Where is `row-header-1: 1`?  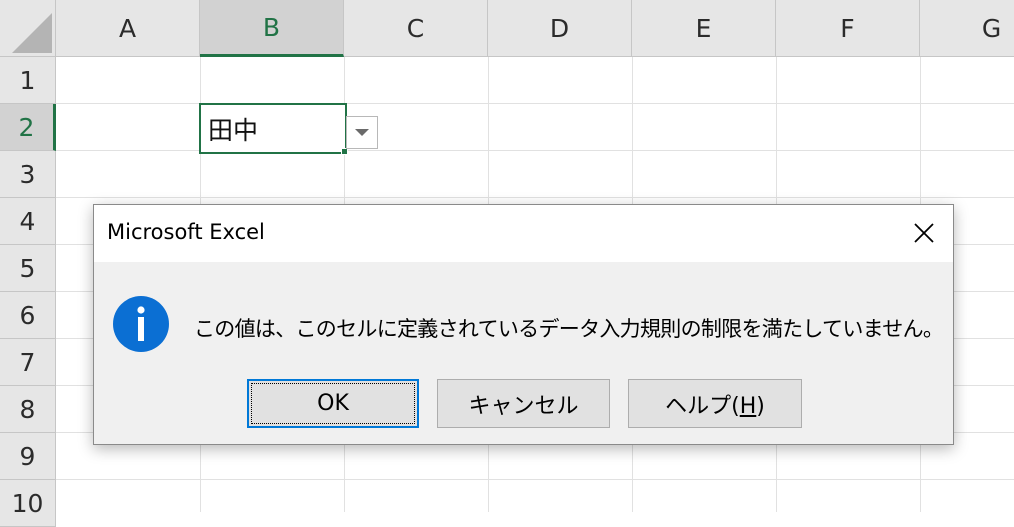
row-header-1: 1 is located at coordinates (28, 80).